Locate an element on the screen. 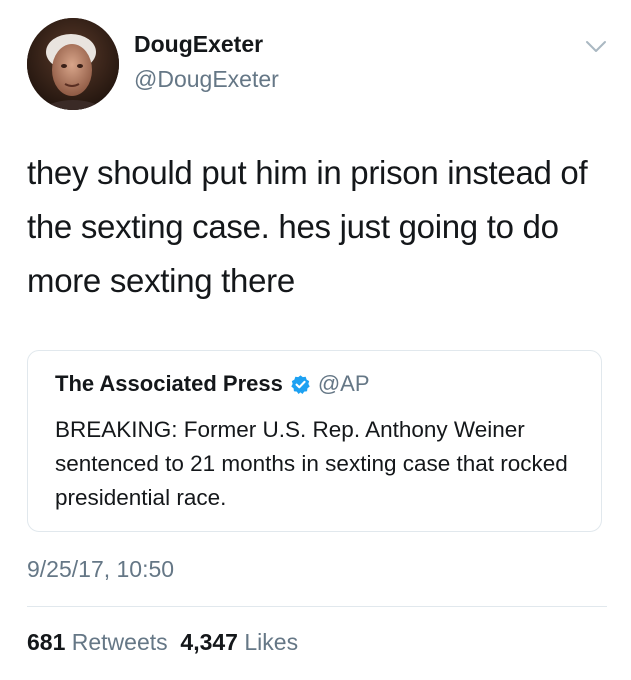  verified-badge-icon is located at coordinates (300, 384).